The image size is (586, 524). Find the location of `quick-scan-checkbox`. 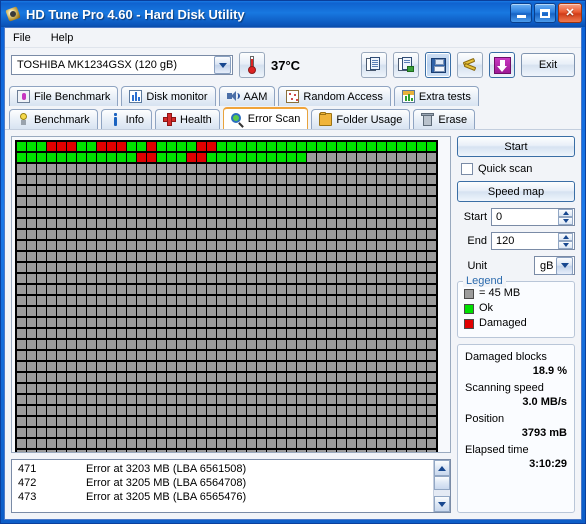

quick-scan-checkbox is located at coordinates (467, 169).